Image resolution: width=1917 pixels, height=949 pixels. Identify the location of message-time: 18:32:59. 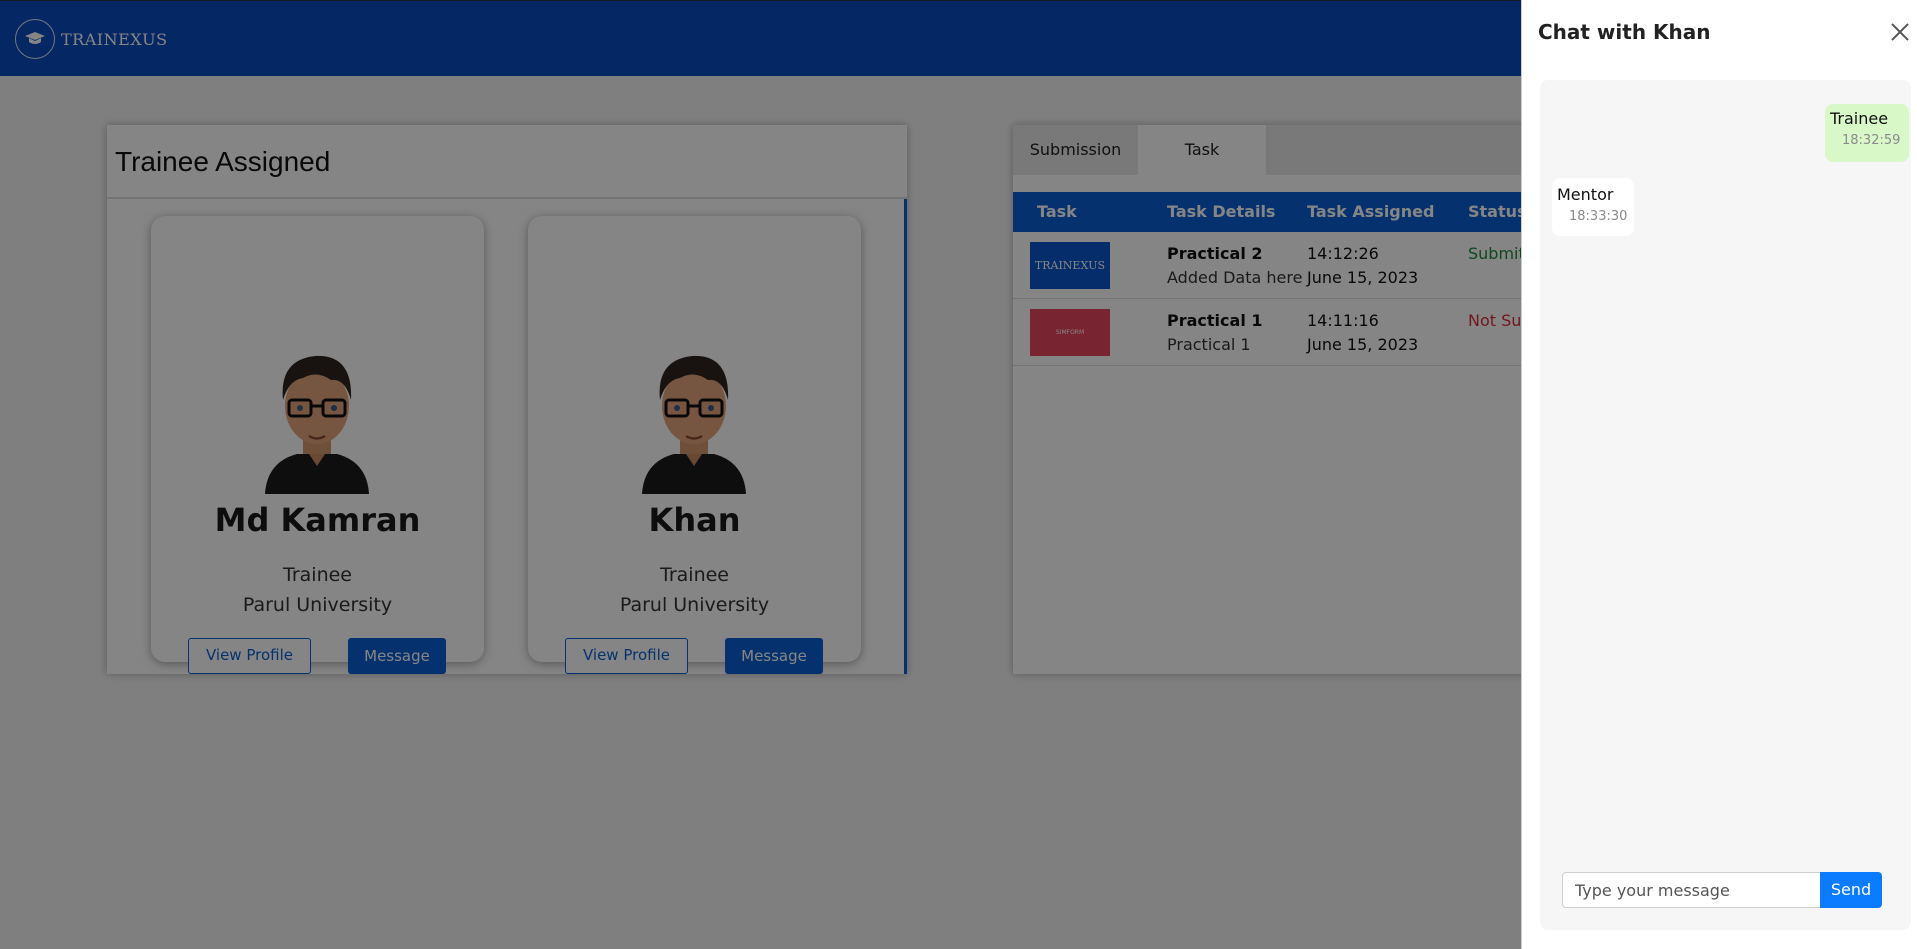
(1871, 140).